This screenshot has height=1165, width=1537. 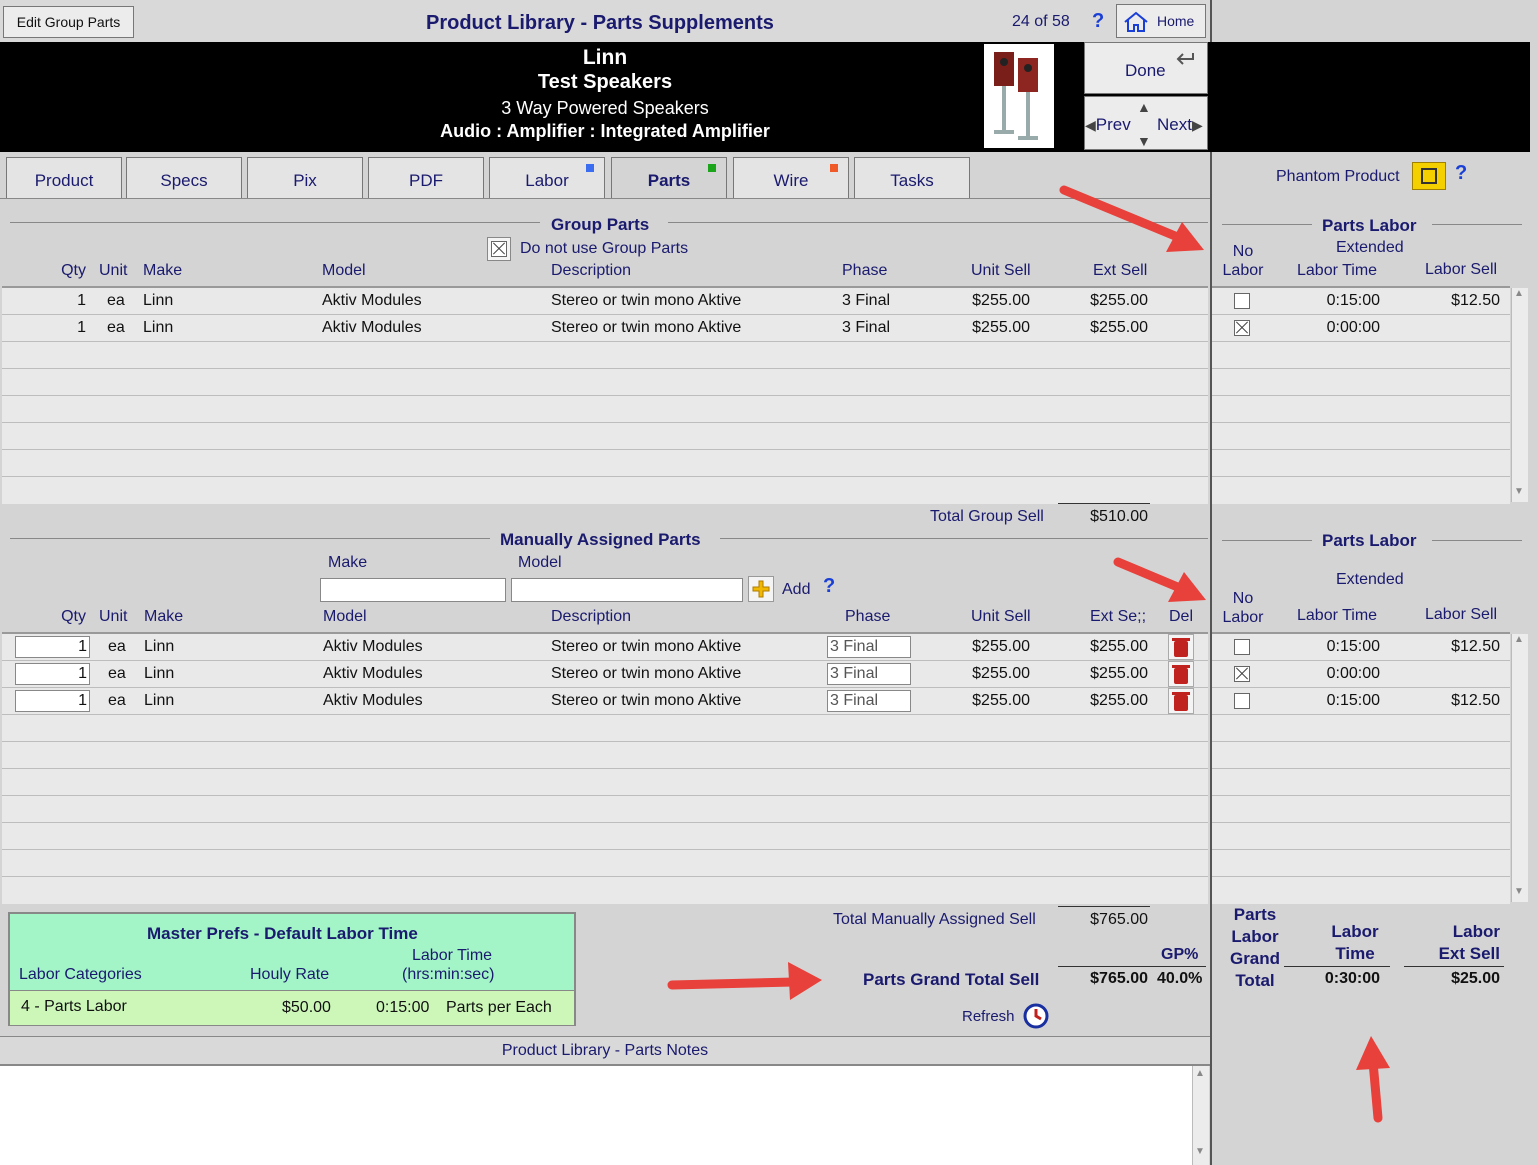 What do you see at coordinates (452, 955) in the screenshot?
I see `col-labor-time: Labor Time` at bounding box center [452, 955].